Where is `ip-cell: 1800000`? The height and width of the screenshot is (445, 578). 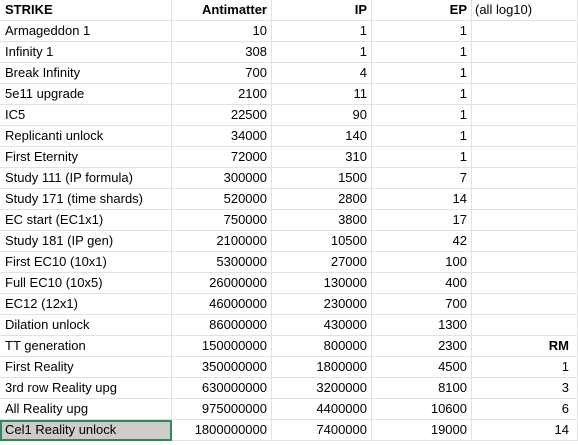
ip-cell: 1800000 is located at coordinates (322, 367).